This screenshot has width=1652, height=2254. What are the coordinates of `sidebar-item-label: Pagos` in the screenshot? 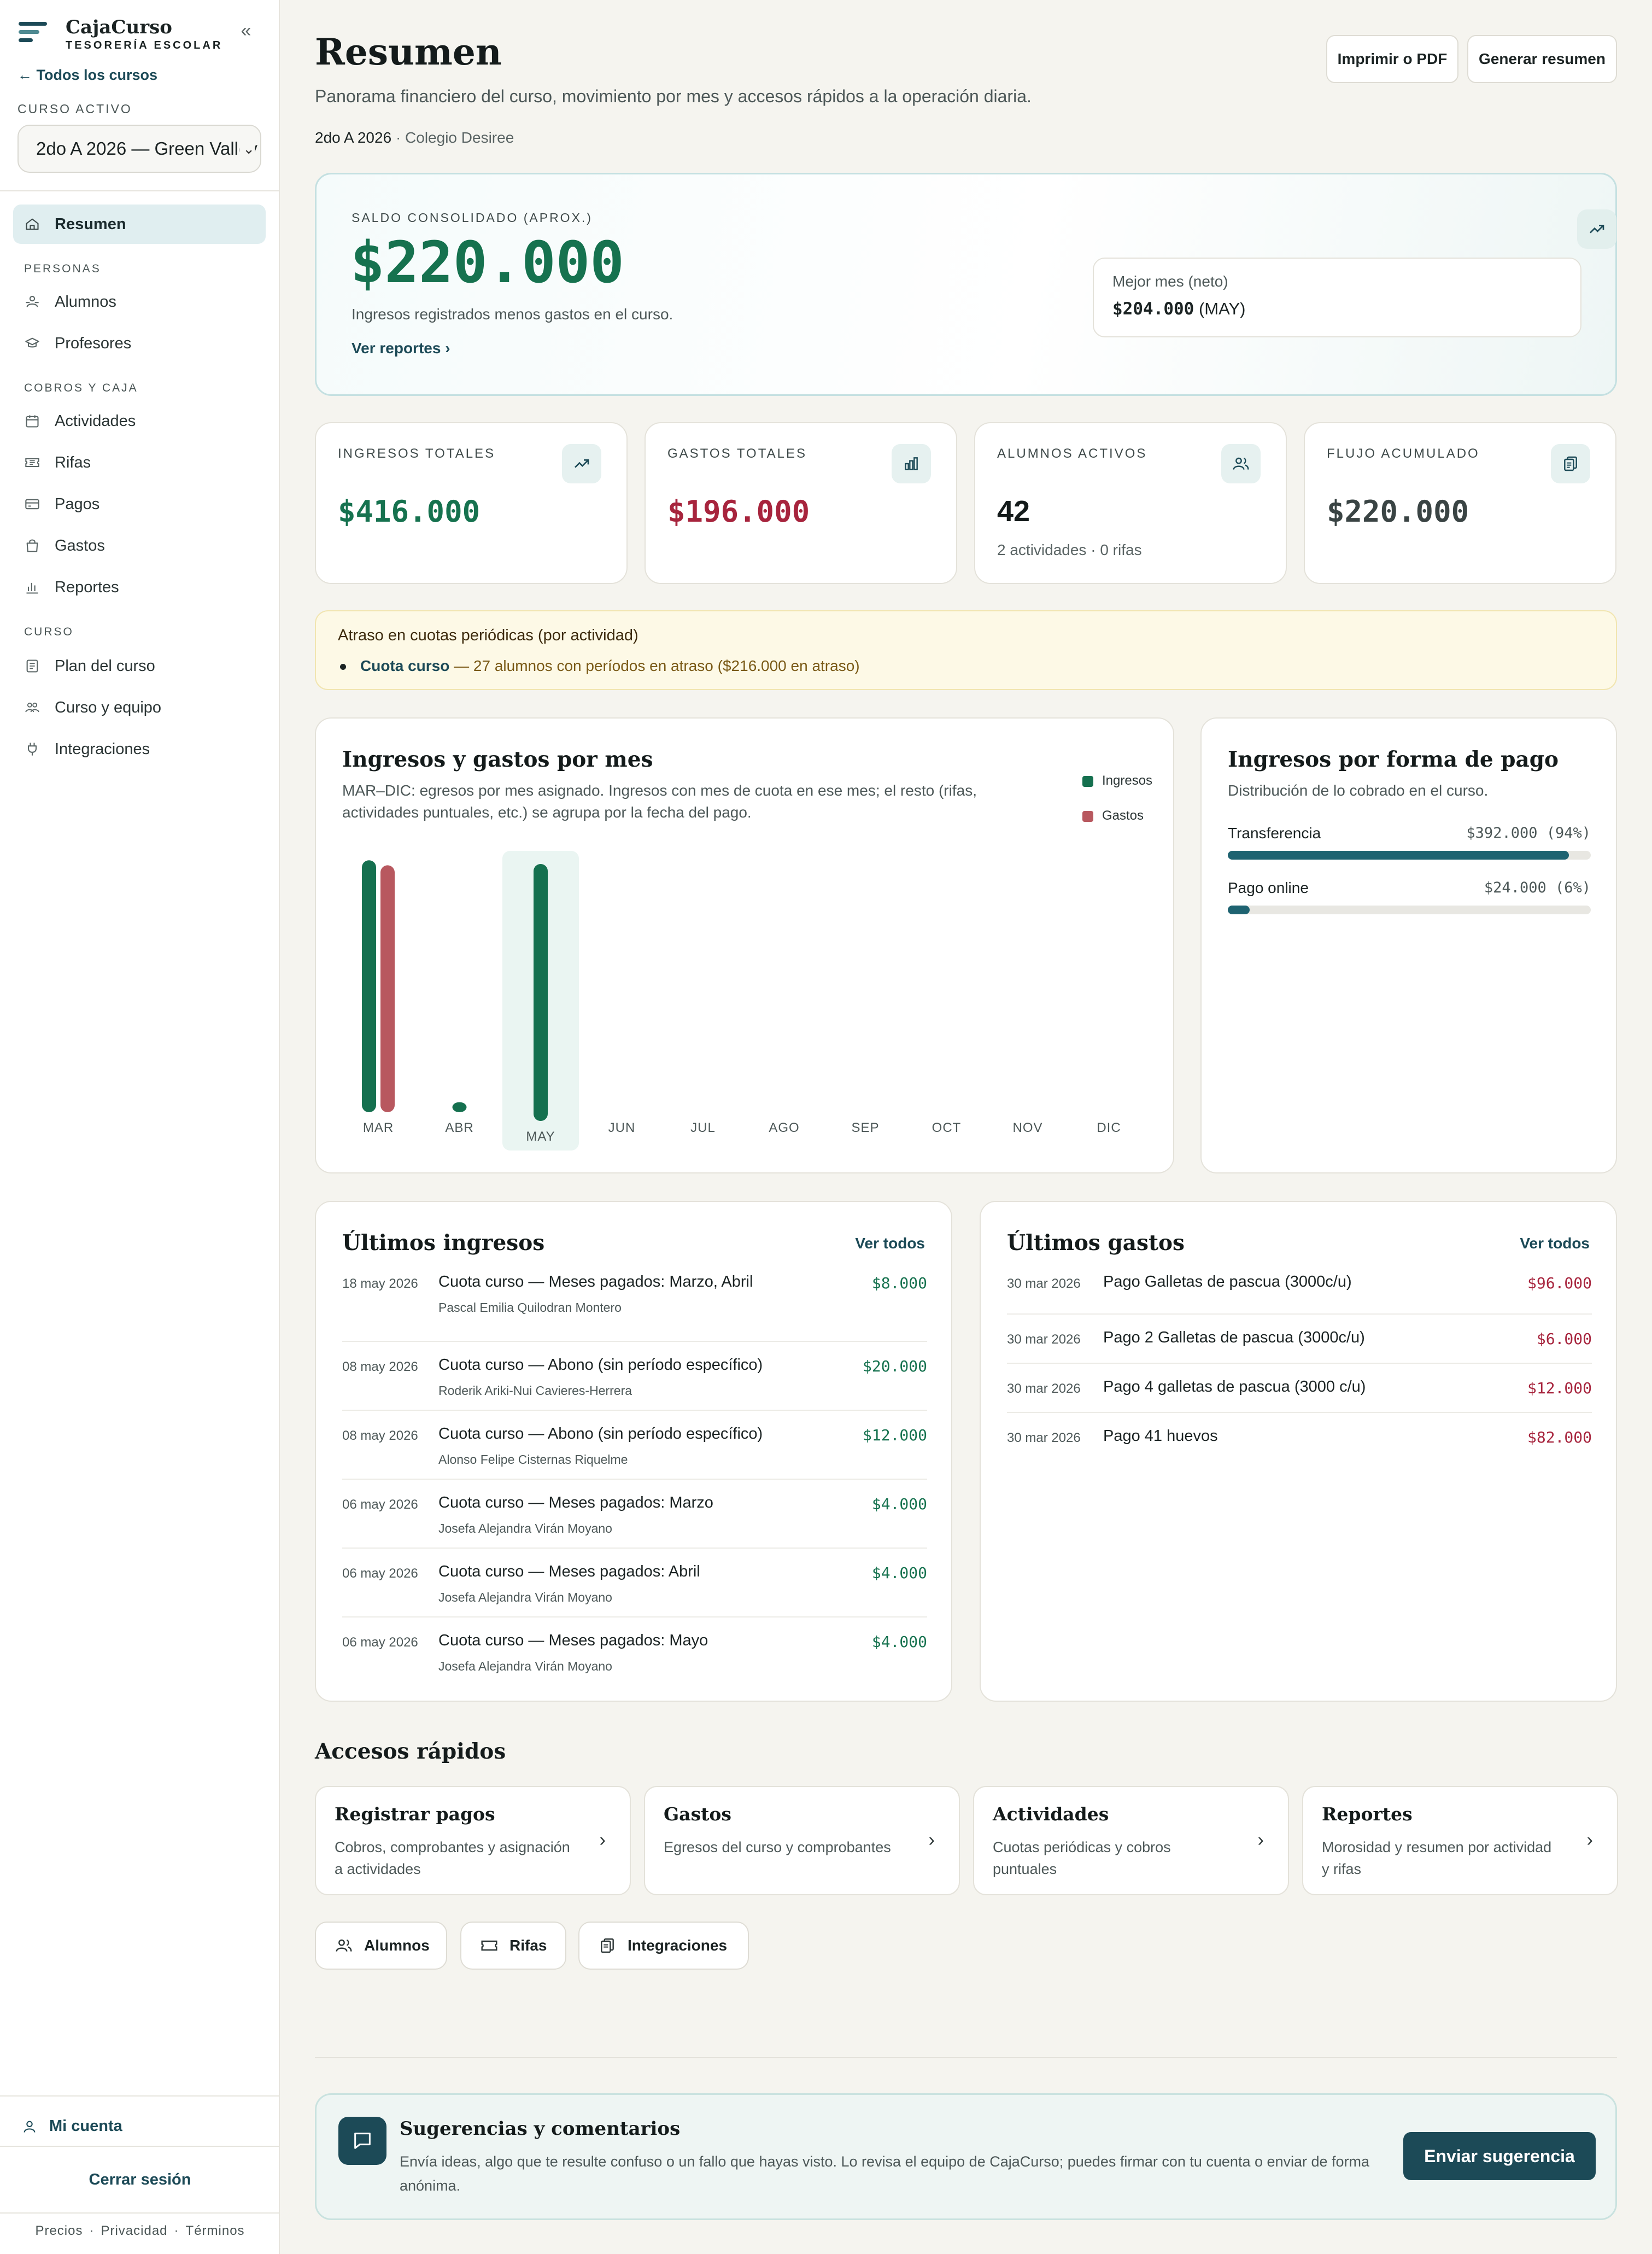 It's located at (78, 504).